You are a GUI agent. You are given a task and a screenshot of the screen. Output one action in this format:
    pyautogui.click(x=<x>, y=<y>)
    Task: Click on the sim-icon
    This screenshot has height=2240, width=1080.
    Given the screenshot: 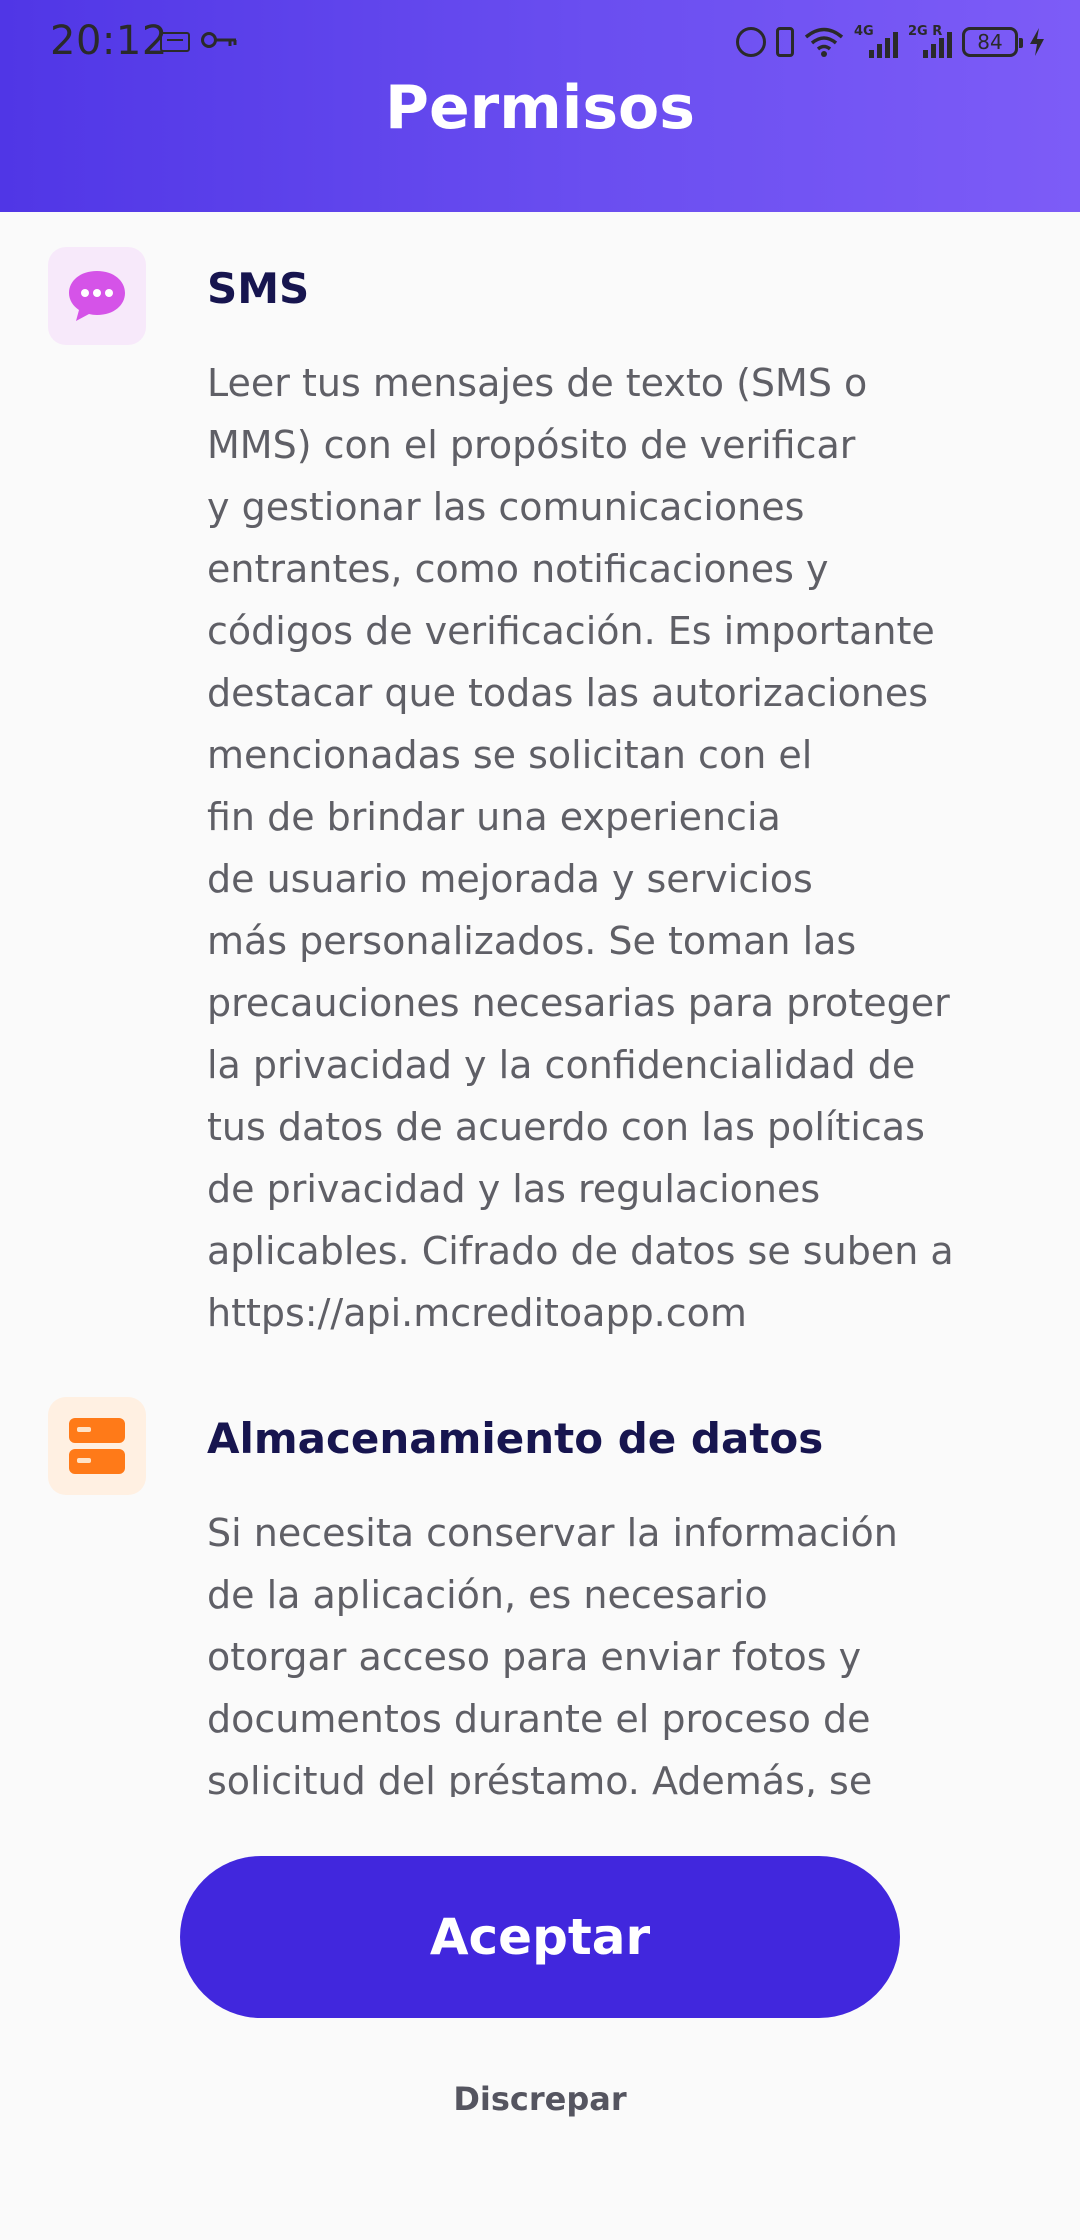 What is the action you would take?
    pyautogui.click(x=175, y=42)
    